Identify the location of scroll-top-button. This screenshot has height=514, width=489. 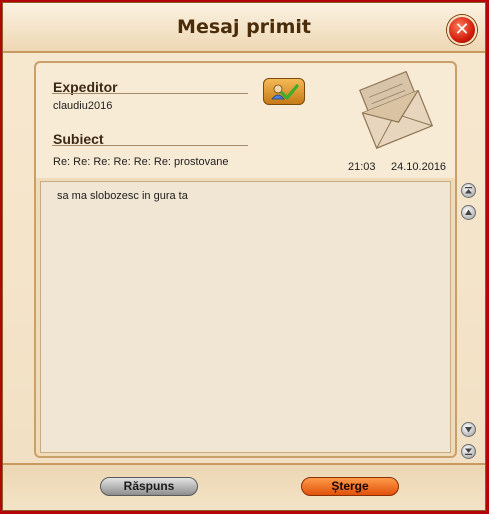
(468, 190).